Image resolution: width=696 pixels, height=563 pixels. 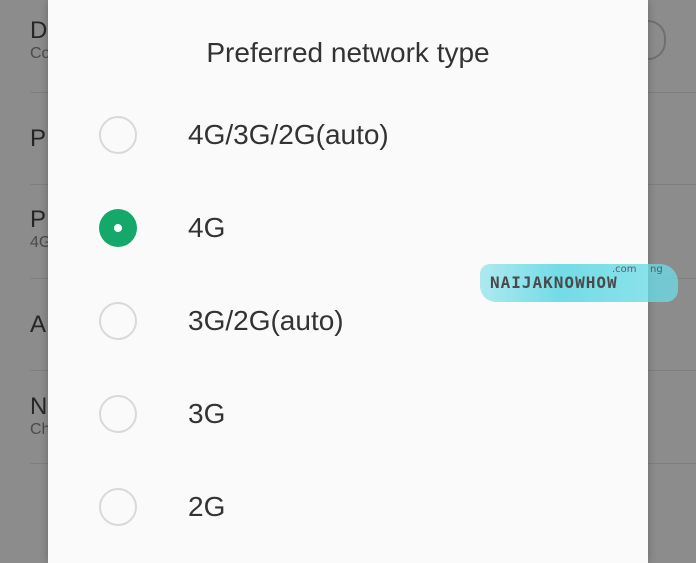 What do you see at coordinates (207, 506) in the screenshot?
I see `option-label: 2G` at bounding box center [207, 506].